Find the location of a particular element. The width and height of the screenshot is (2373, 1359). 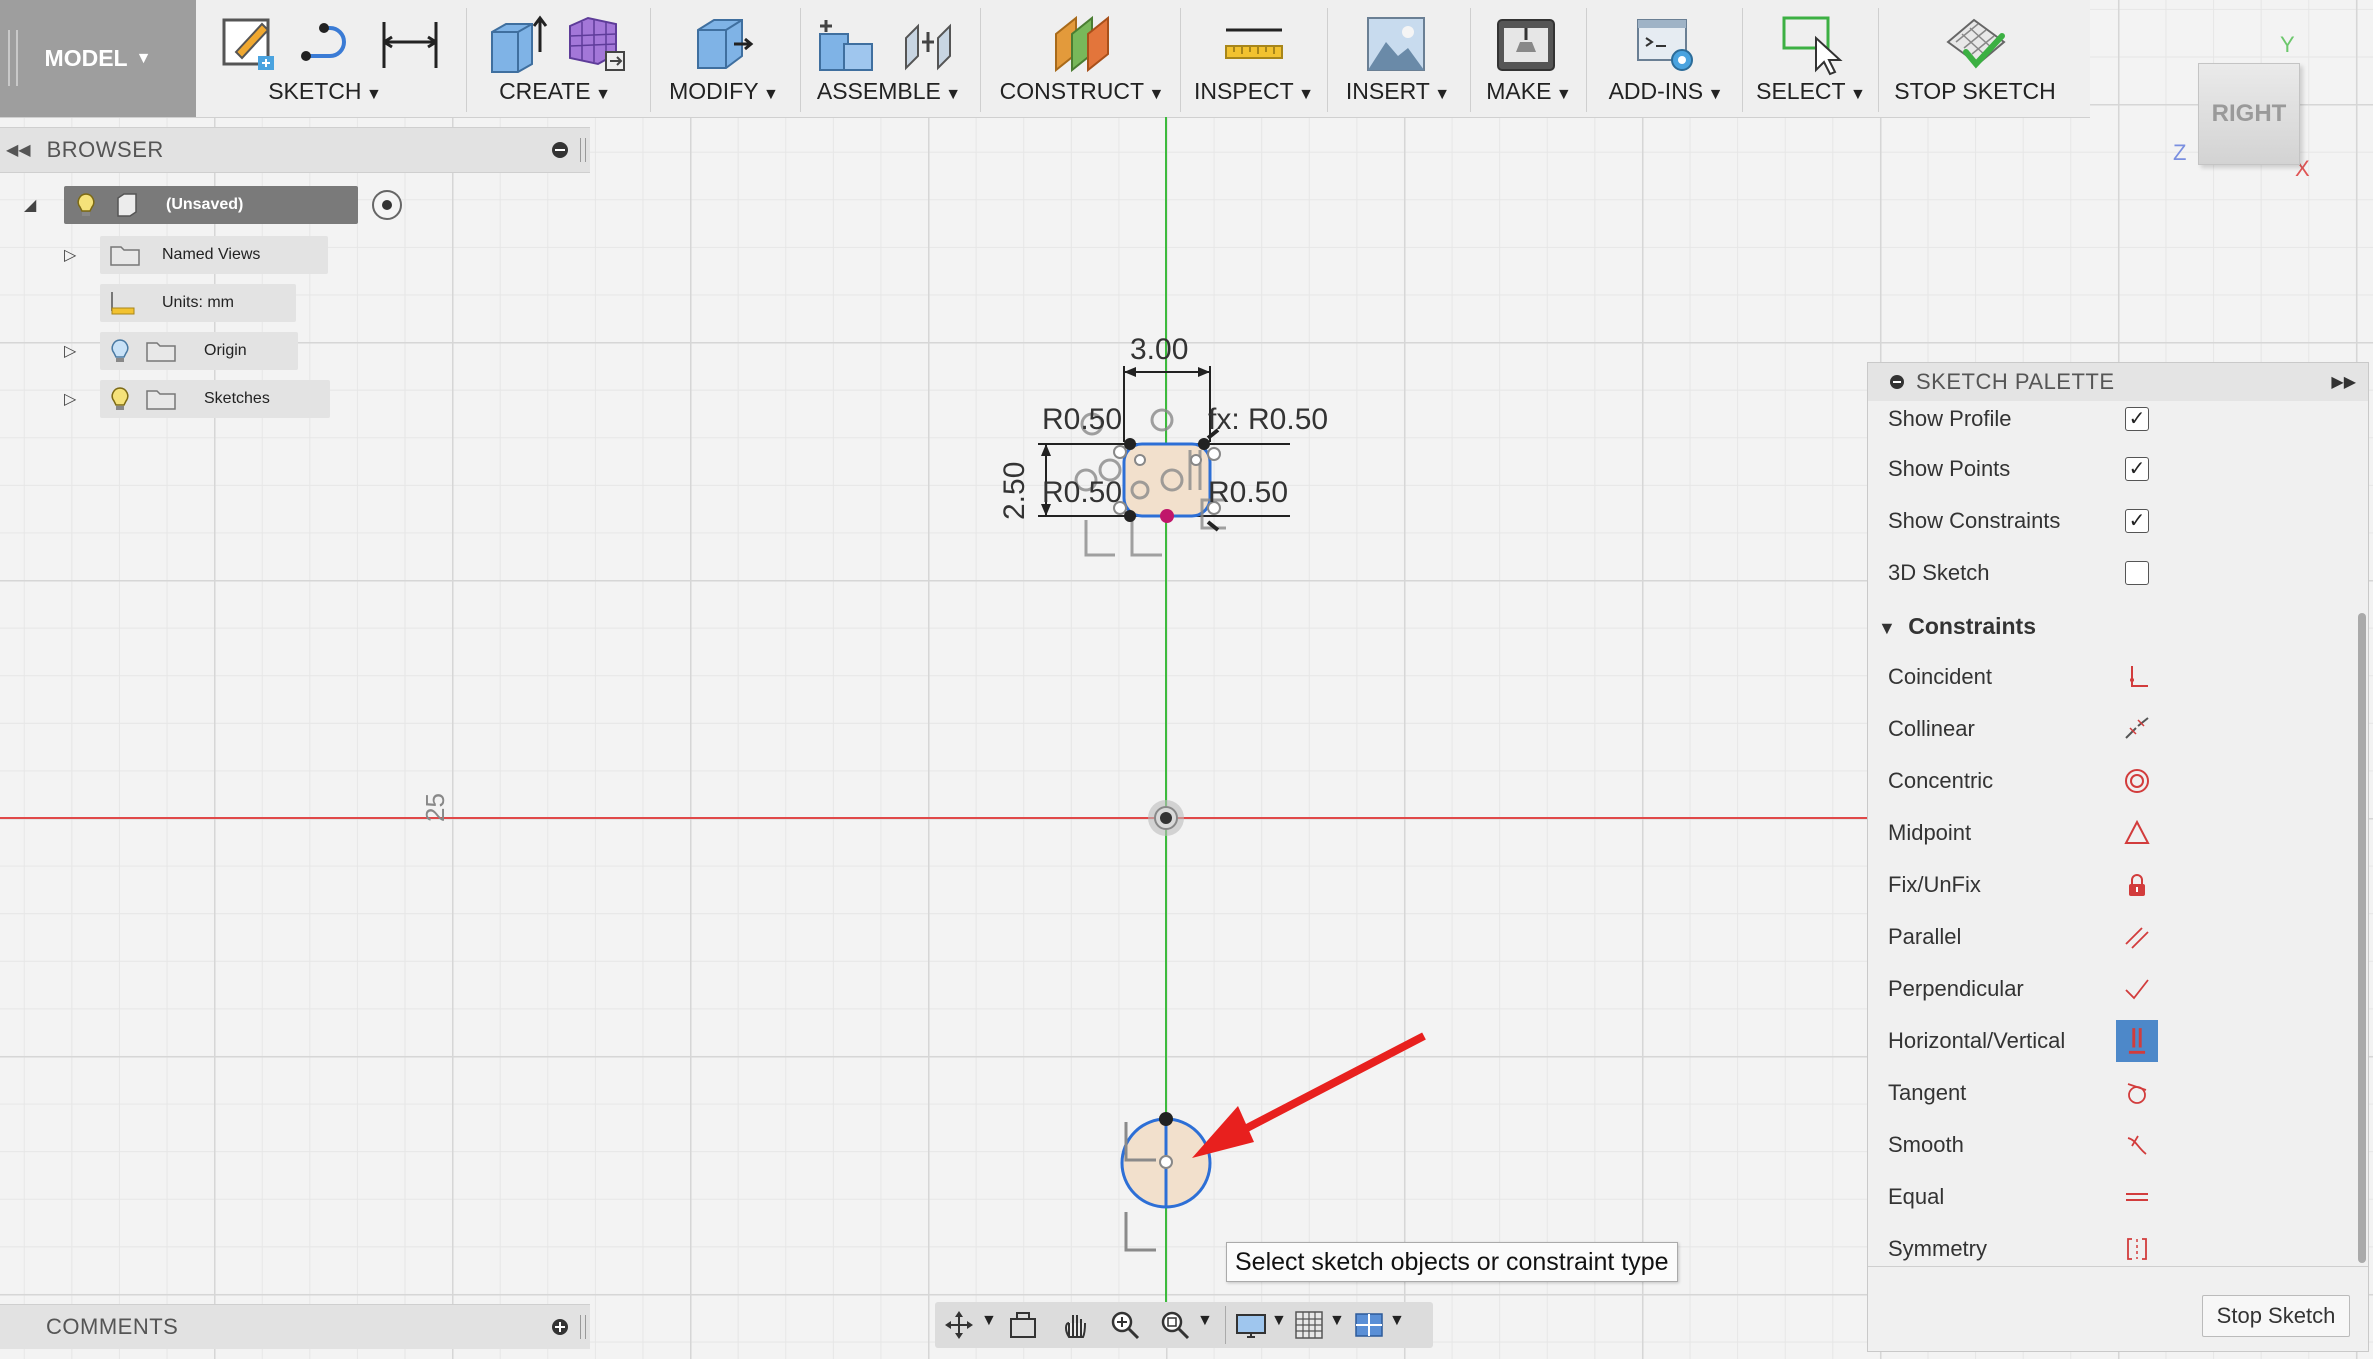

option-show-constraints: Show Constraints ✓ is located at coordinates (2103, 521).